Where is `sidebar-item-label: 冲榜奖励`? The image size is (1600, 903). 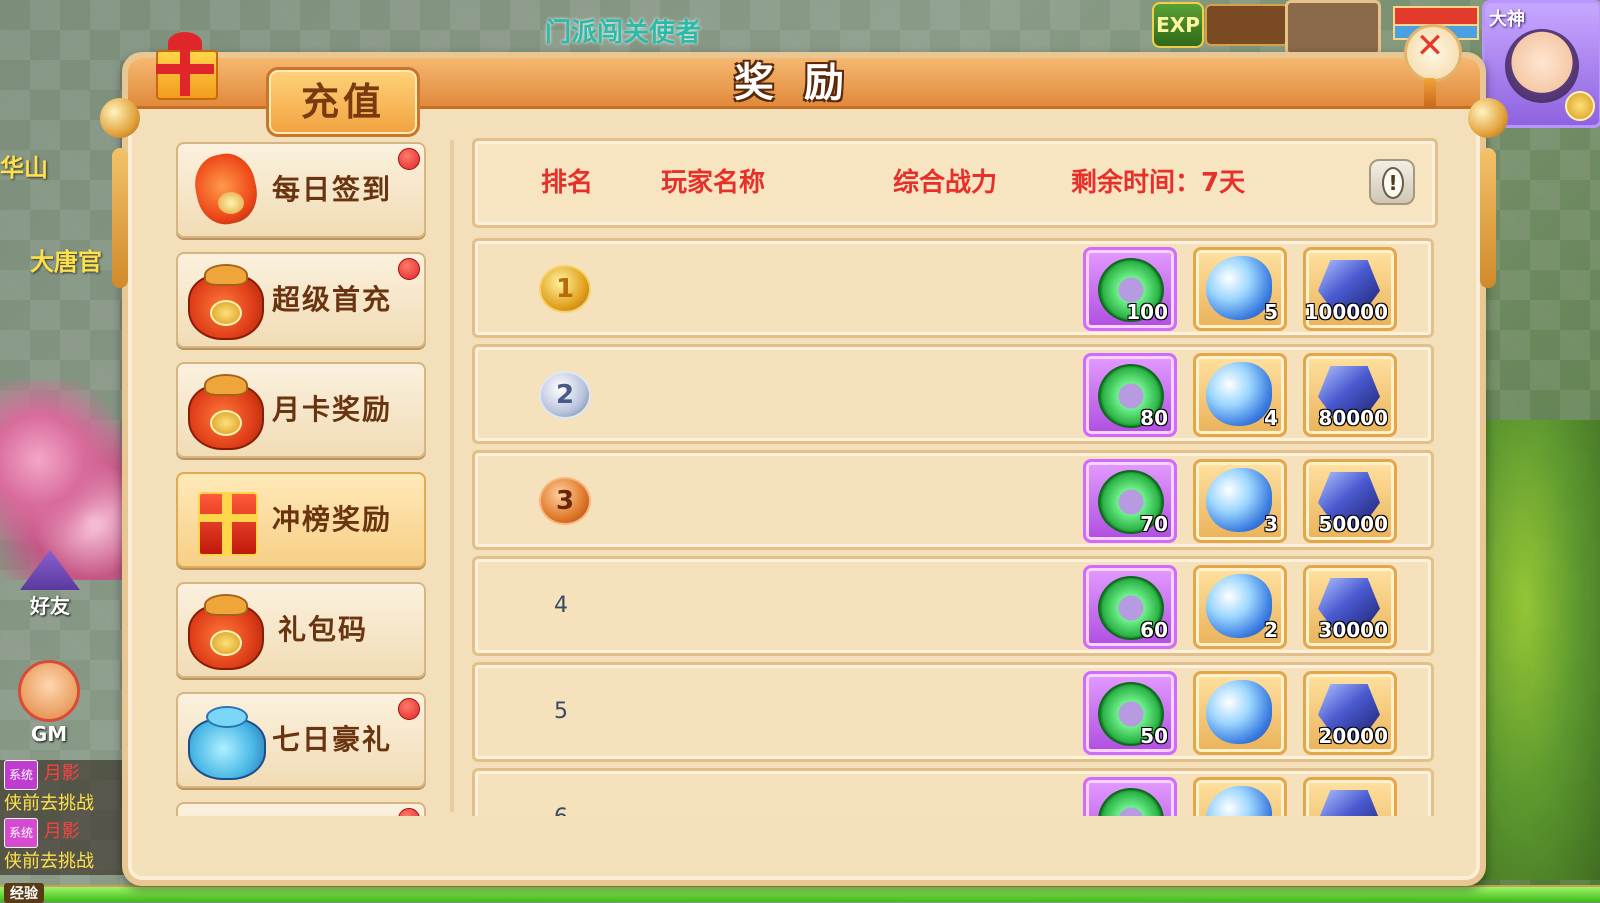
sidebar-item-label: 冲榜奖励 is located at coordinates (332, 519).